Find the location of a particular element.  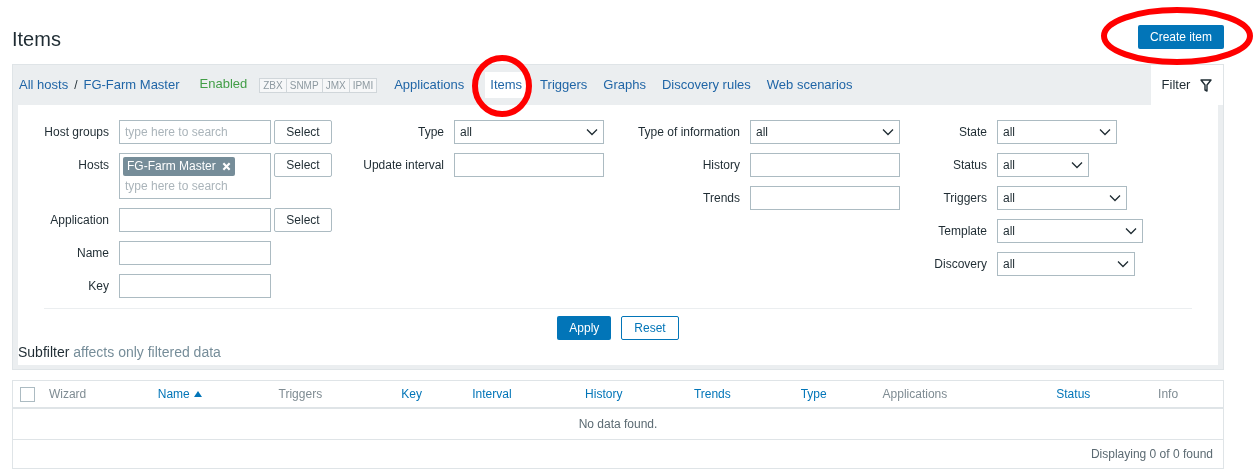

field-label: Name is located at coordinates (93, 253).